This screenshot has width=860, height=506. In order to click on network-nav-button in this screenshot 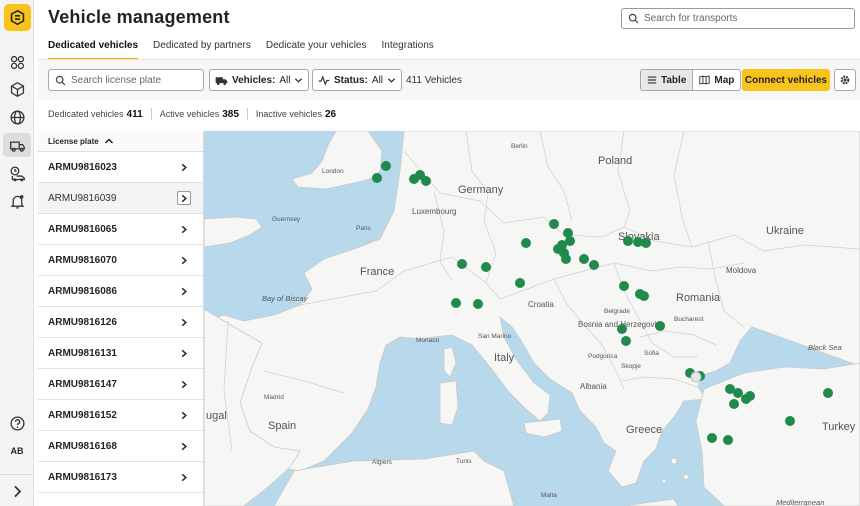, I will do `click(17, 117)`.